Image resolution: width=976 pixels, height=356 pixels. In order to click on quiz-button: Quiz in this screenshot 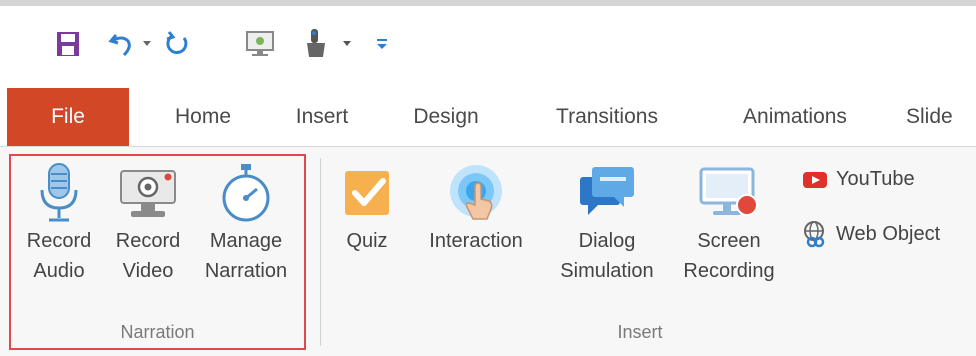, I will do `click(367, 208)`.